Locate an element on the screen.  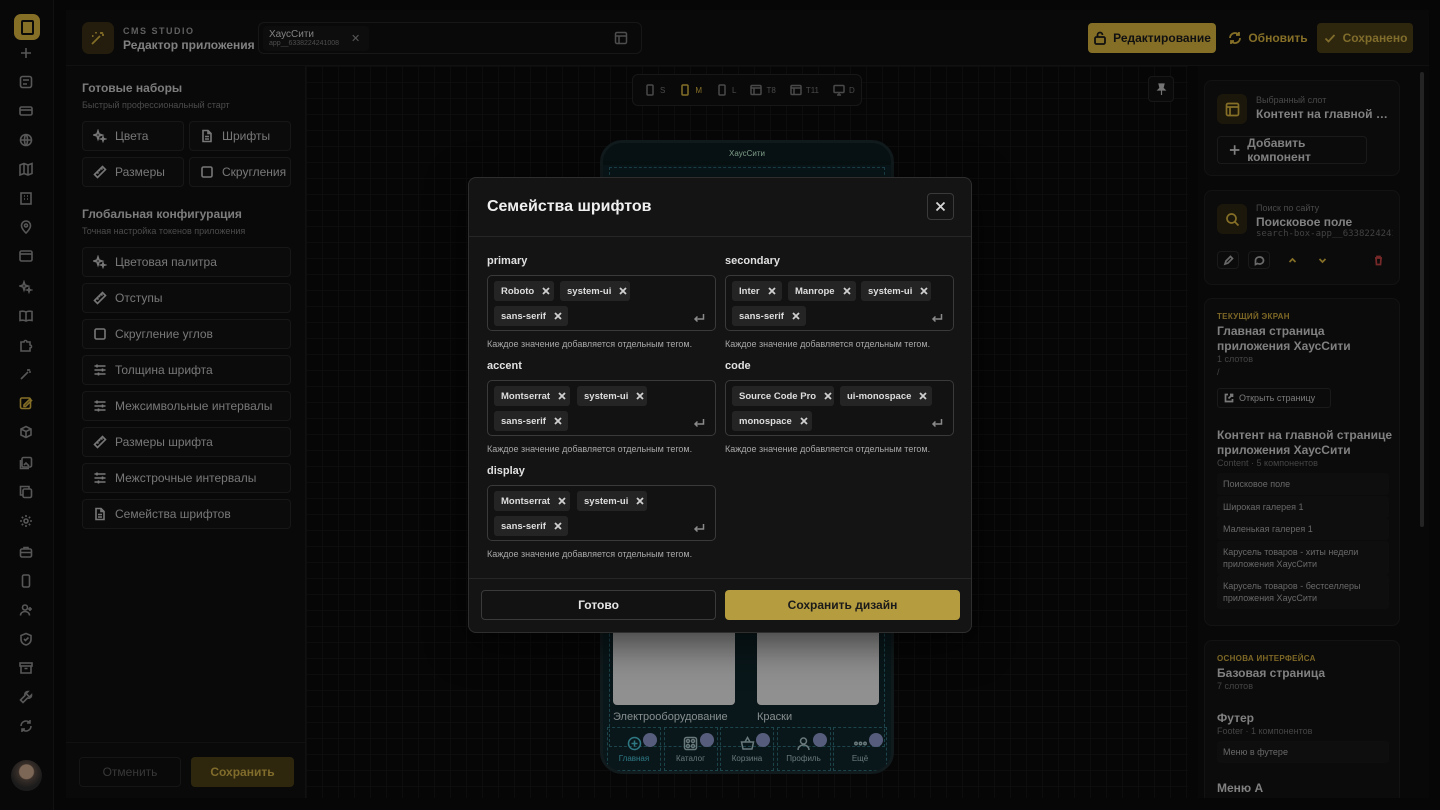
close-button is located at coordinates (940, 206).